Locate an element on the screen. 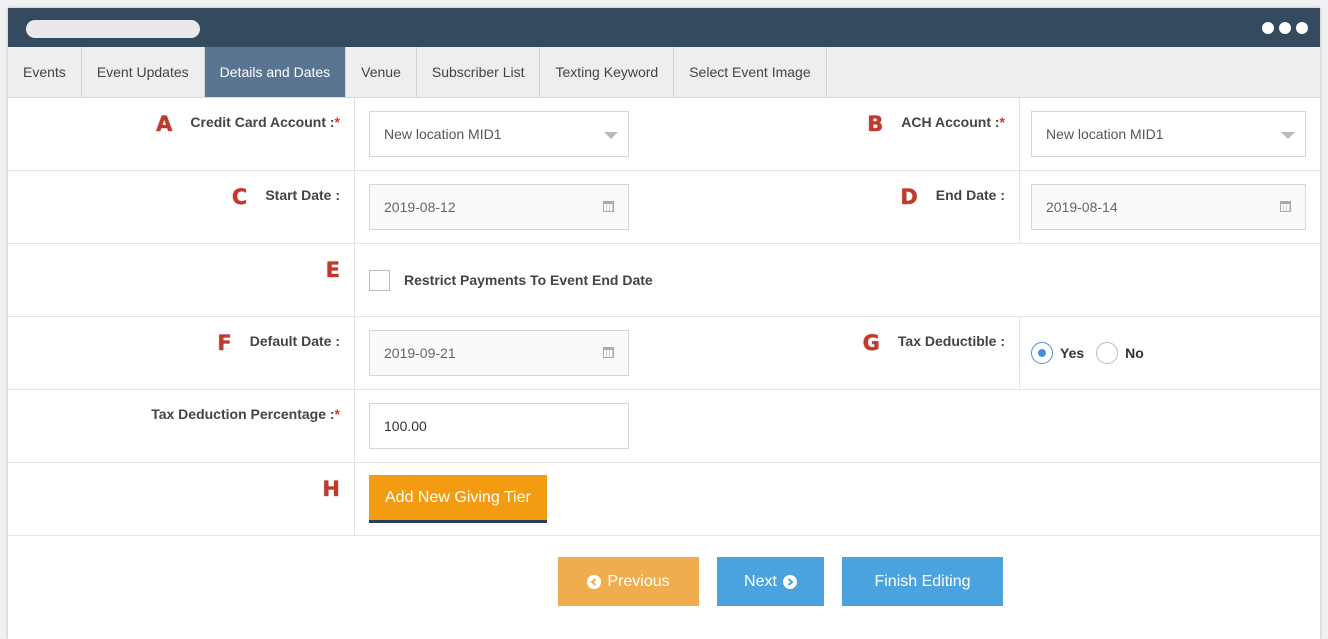 The height and width of the screenshot is (639, 1328). credit-card-cell: New location MID1 is located at coordinates (584, 134).